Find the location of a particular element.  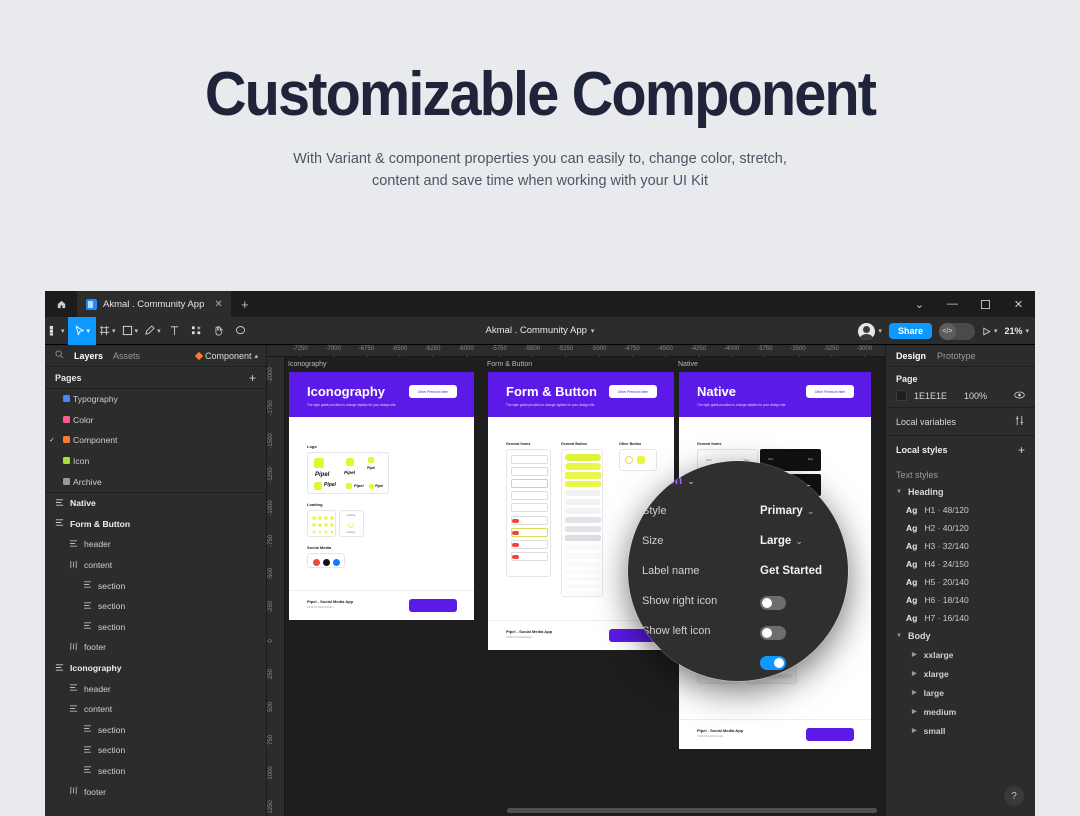

new-tab-button: + is located at coordinates (245, 304).